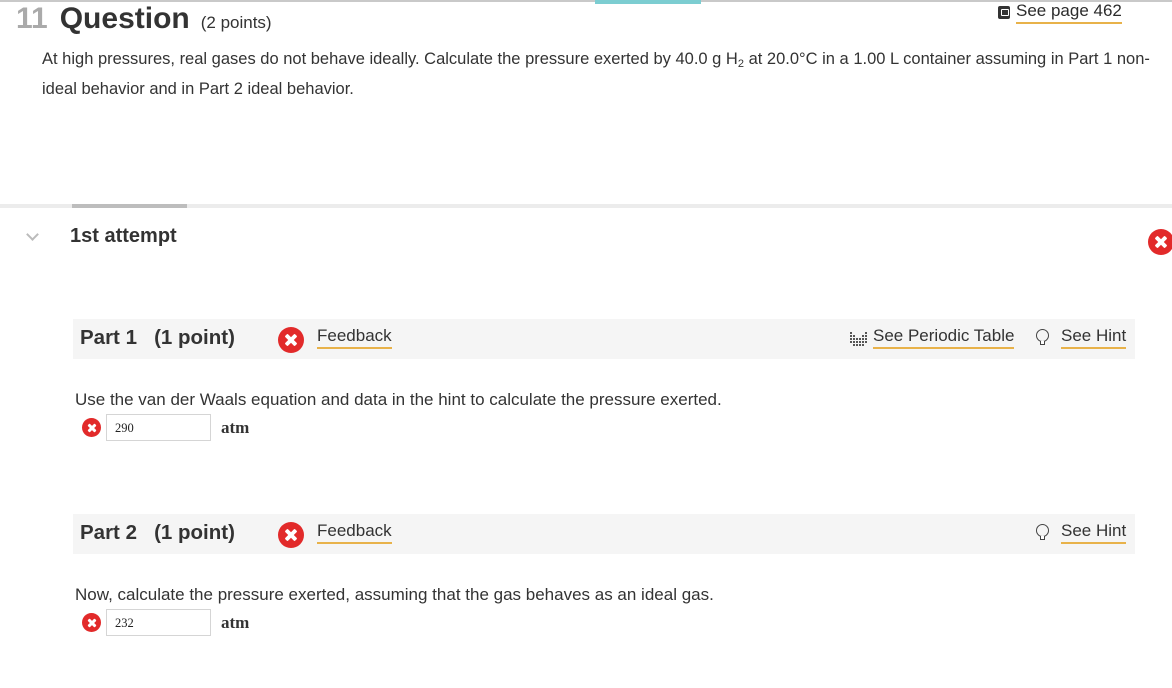 The height and width of the screenshot is (688, 1172). I want to click on attempt-tab-indicator, so click(129, 206).